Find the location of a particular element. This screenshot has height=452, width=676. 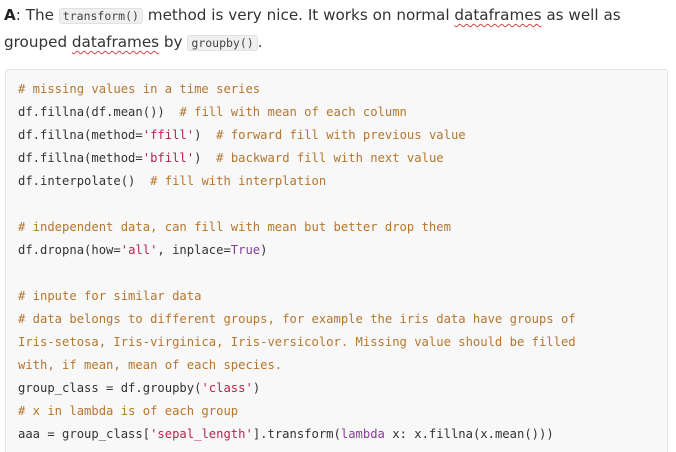

code-text: df.fillna(df.mean()) is located at coordinates (91, 112).